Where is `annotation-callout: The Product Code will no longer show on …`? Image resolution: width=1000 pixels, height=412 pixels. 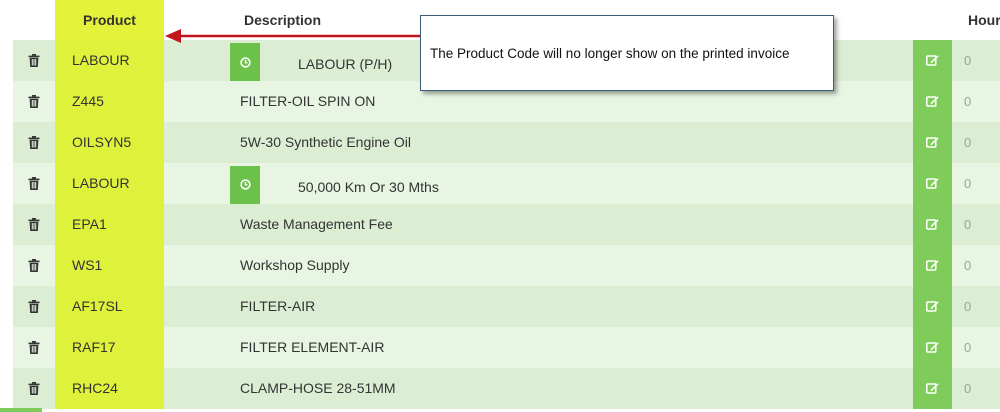
annotation-callout: The Product Code will no longer show on … is located at coordinates (627, 53).